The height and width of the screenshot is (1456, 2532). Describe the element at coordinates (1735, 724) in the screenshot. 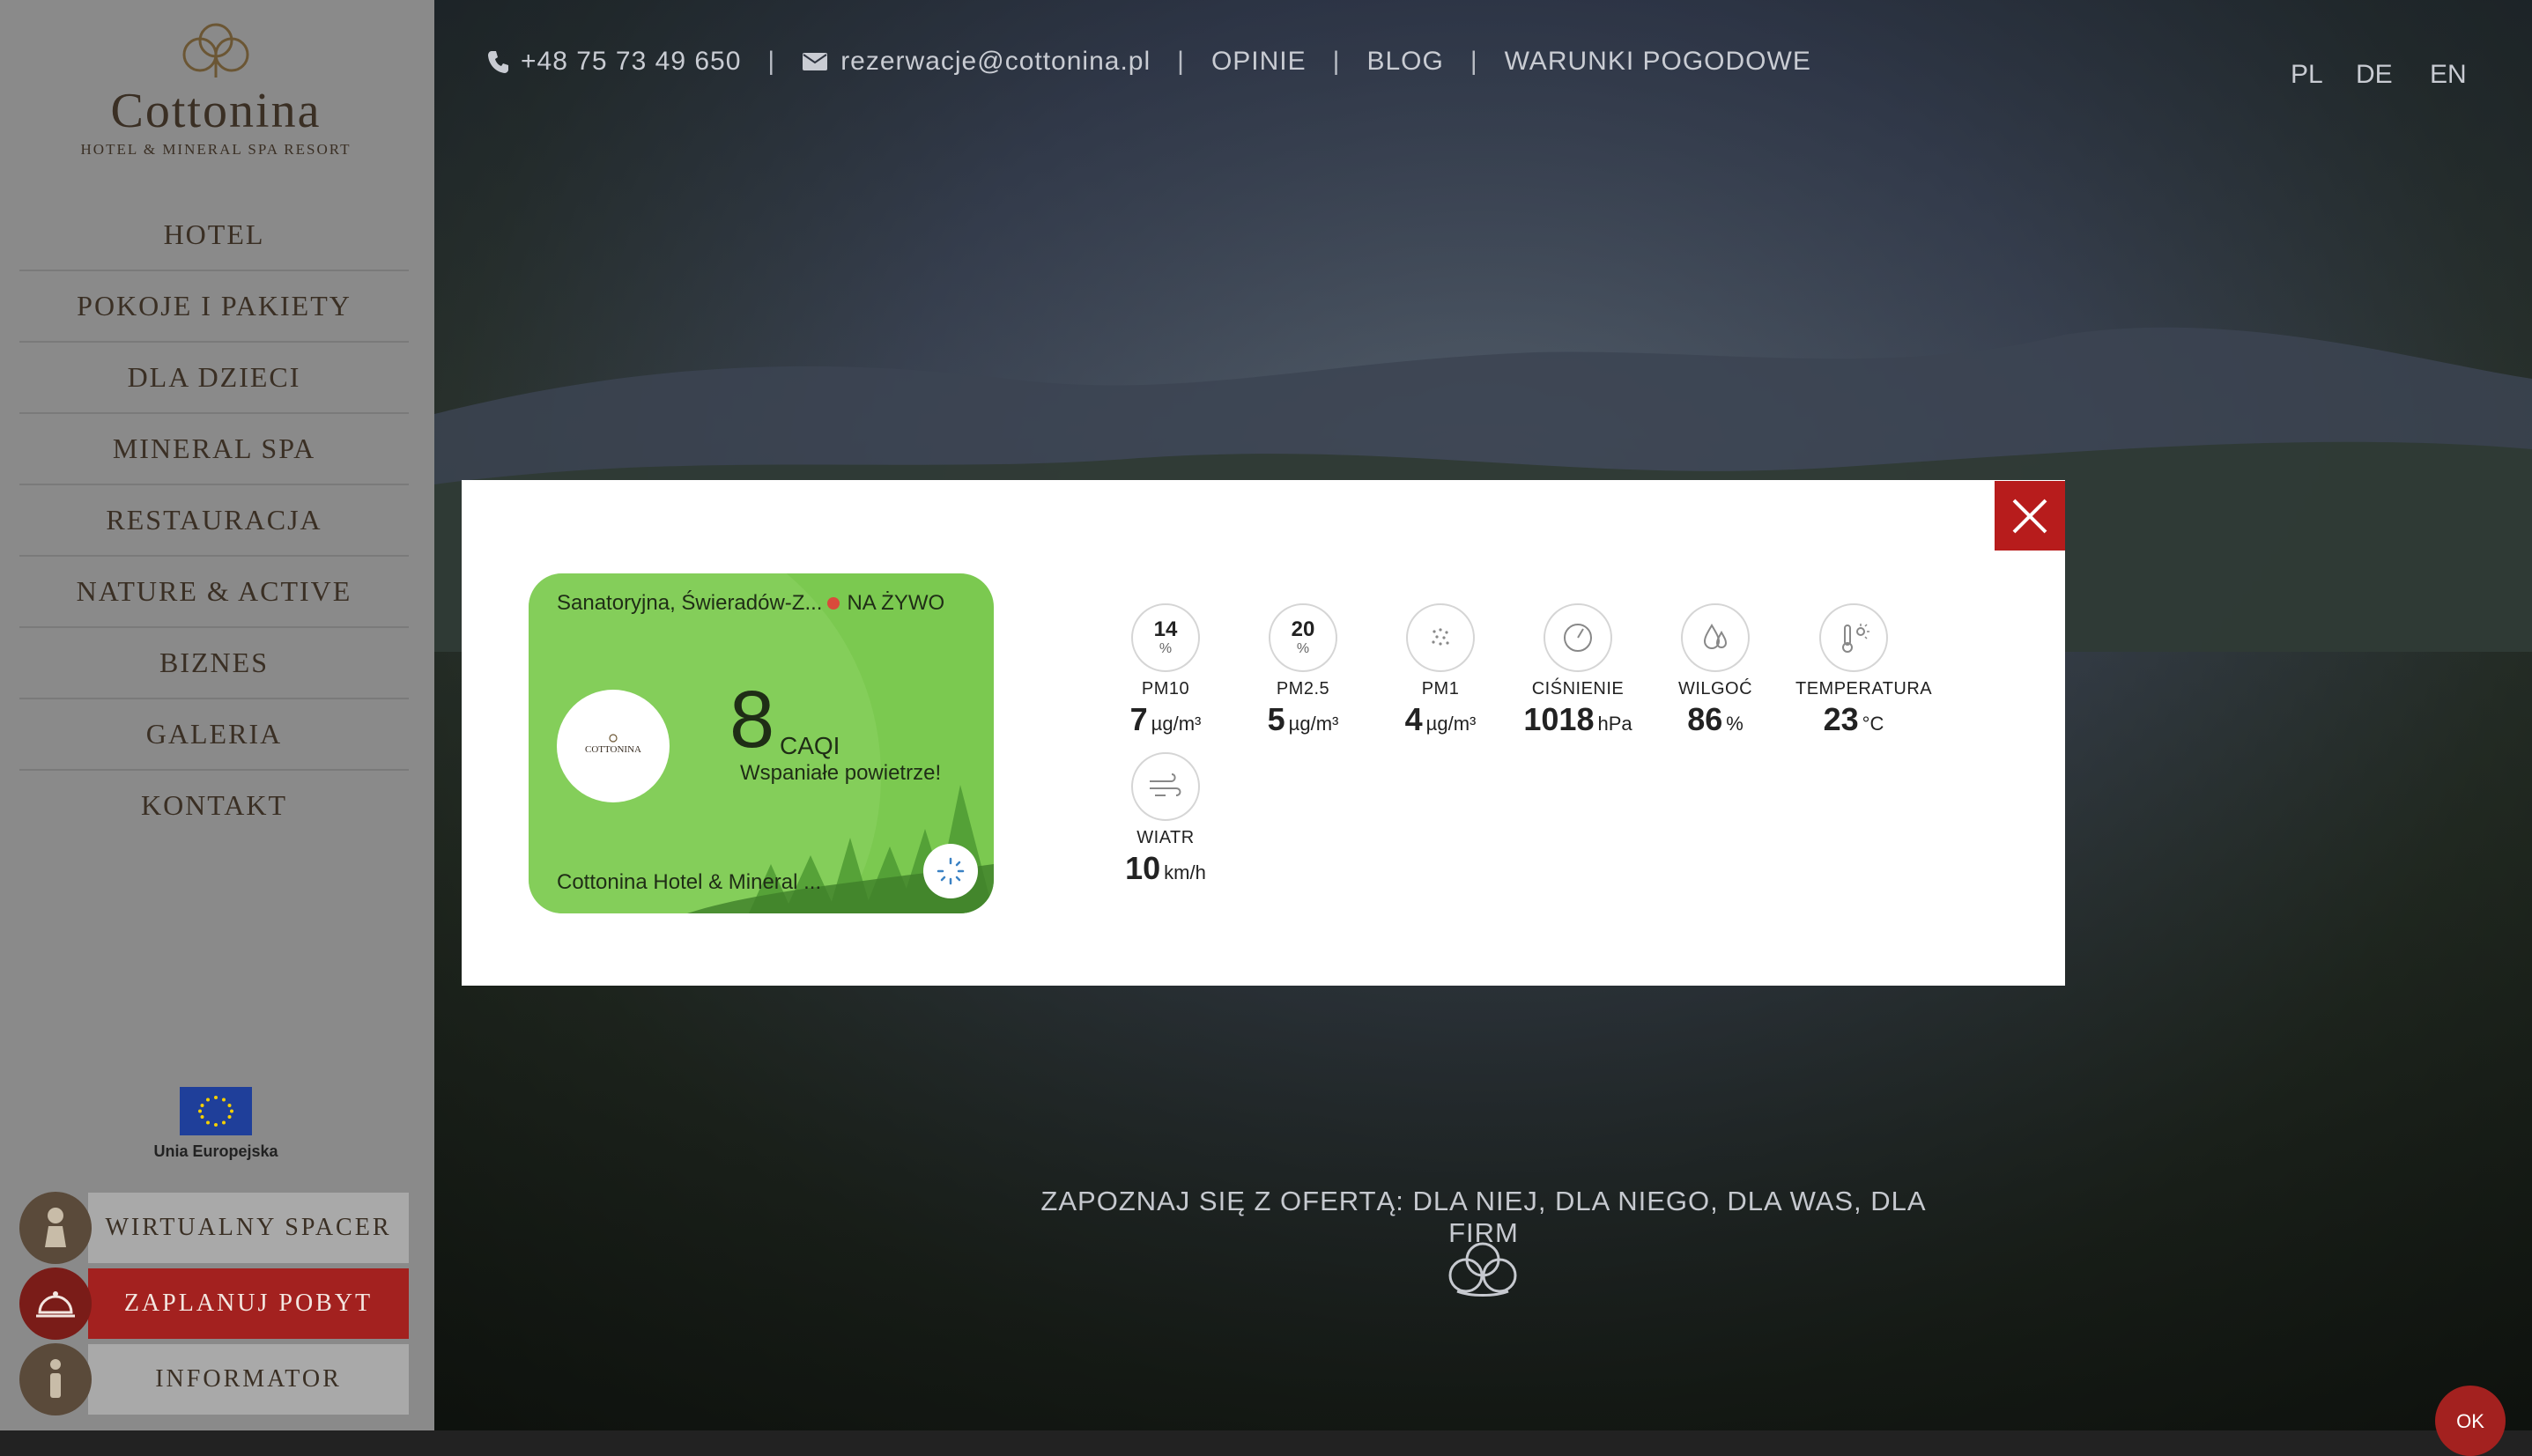

I see `humidity-unit: %` at that location.